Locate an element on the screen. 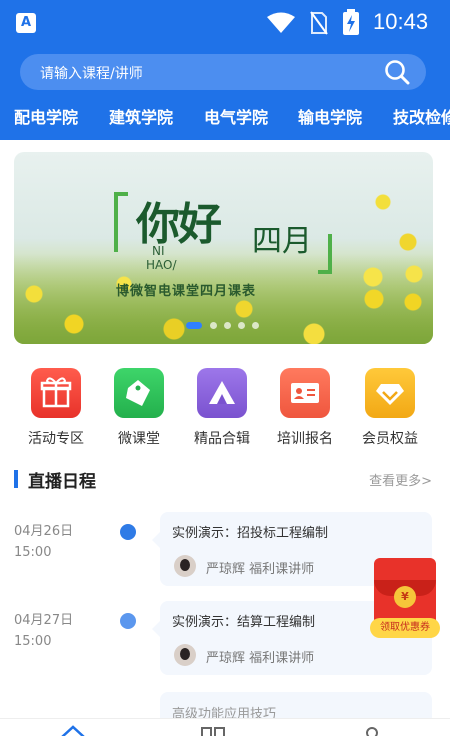  session-title: 实例演示：招投标工程编制 is located at coordinates (250, 533).